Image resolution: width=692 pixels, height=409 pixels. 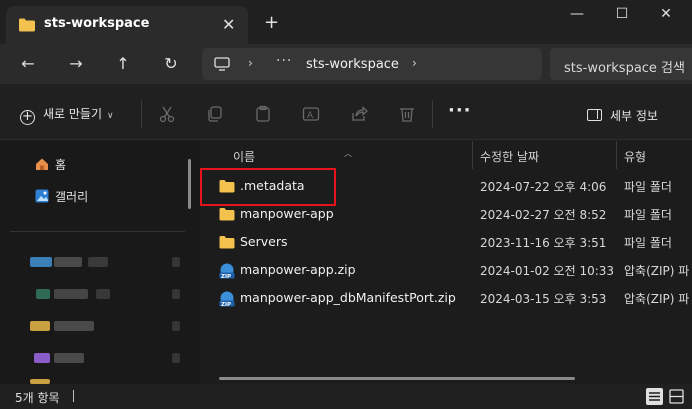 I want to click on column-header-type: 유형, so click(x=635, y=156).